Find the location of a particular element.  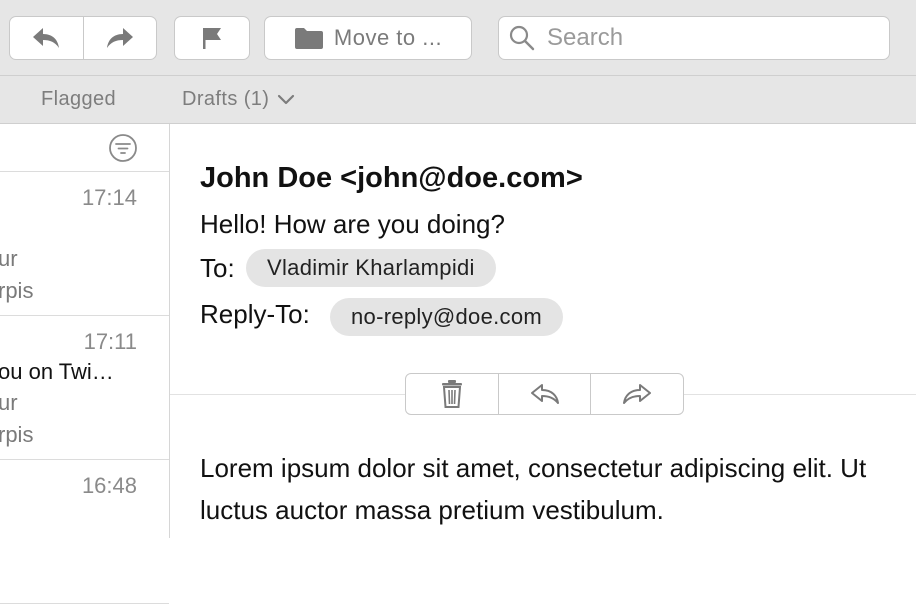

message-time: 16:48 is located at coordinates (109, 485).